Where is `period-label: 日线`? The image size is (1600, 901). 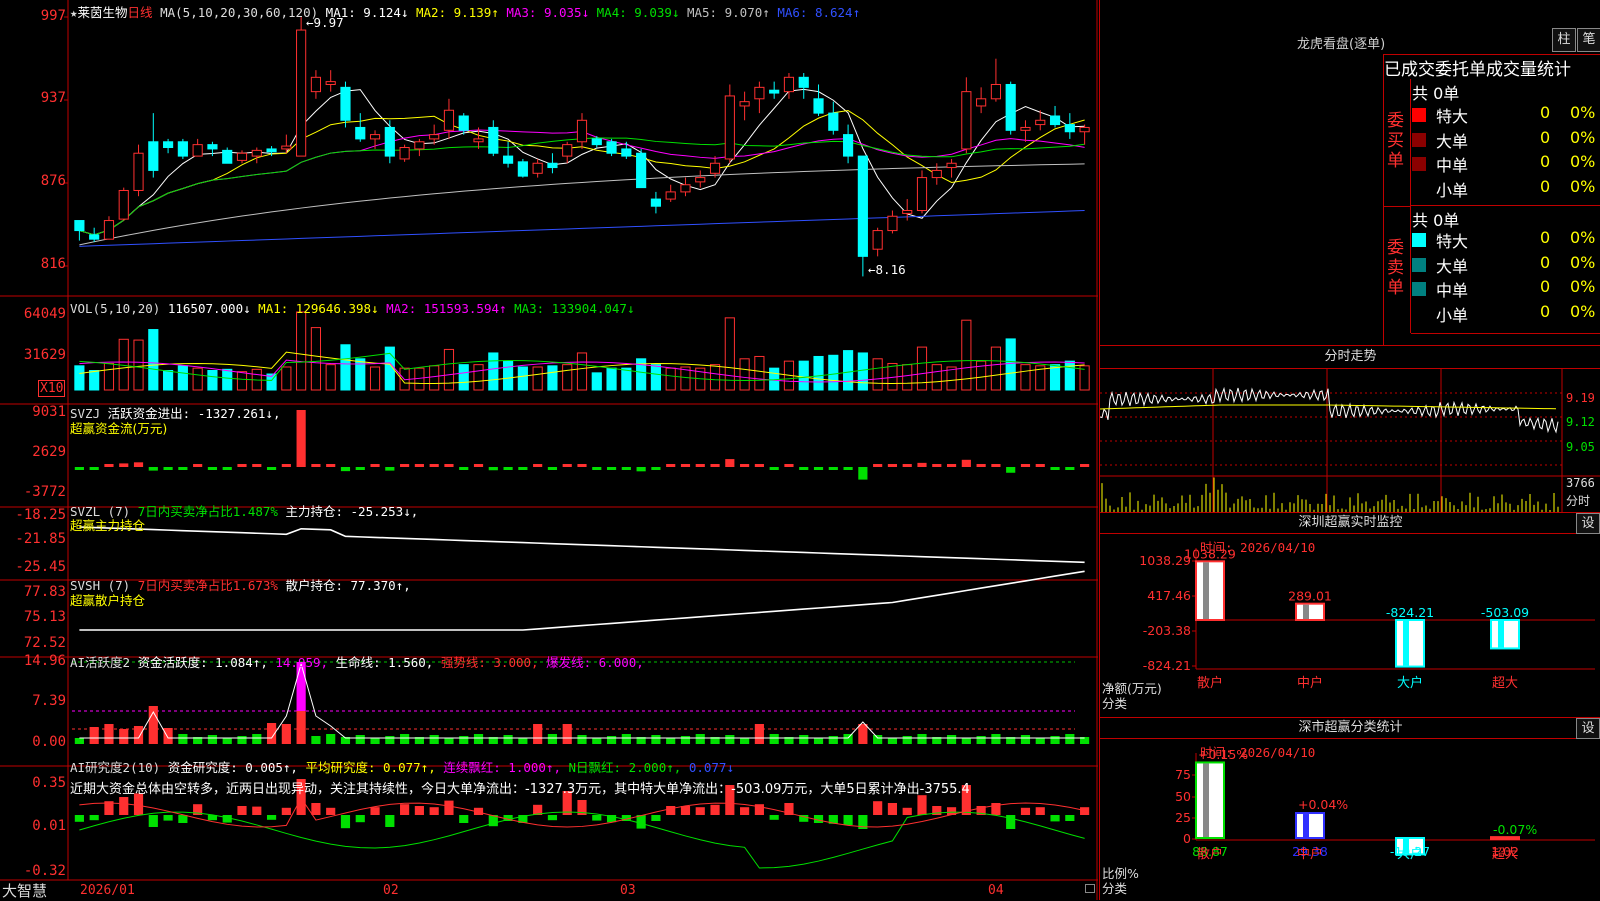
period-label: 日线 is located at coordinates (140, 12).